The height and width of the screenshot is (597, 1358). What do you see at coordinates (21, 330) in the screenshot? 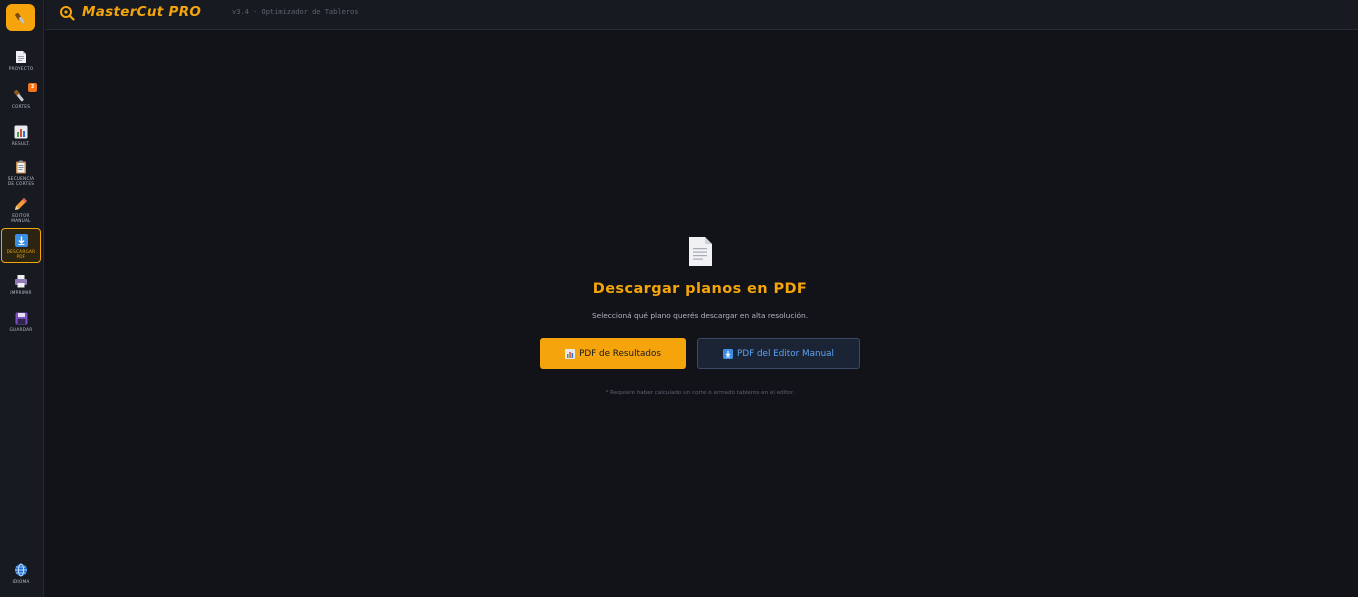
I see `sidebar-item-label: GUARDAR` at bounding box center [21, 330].